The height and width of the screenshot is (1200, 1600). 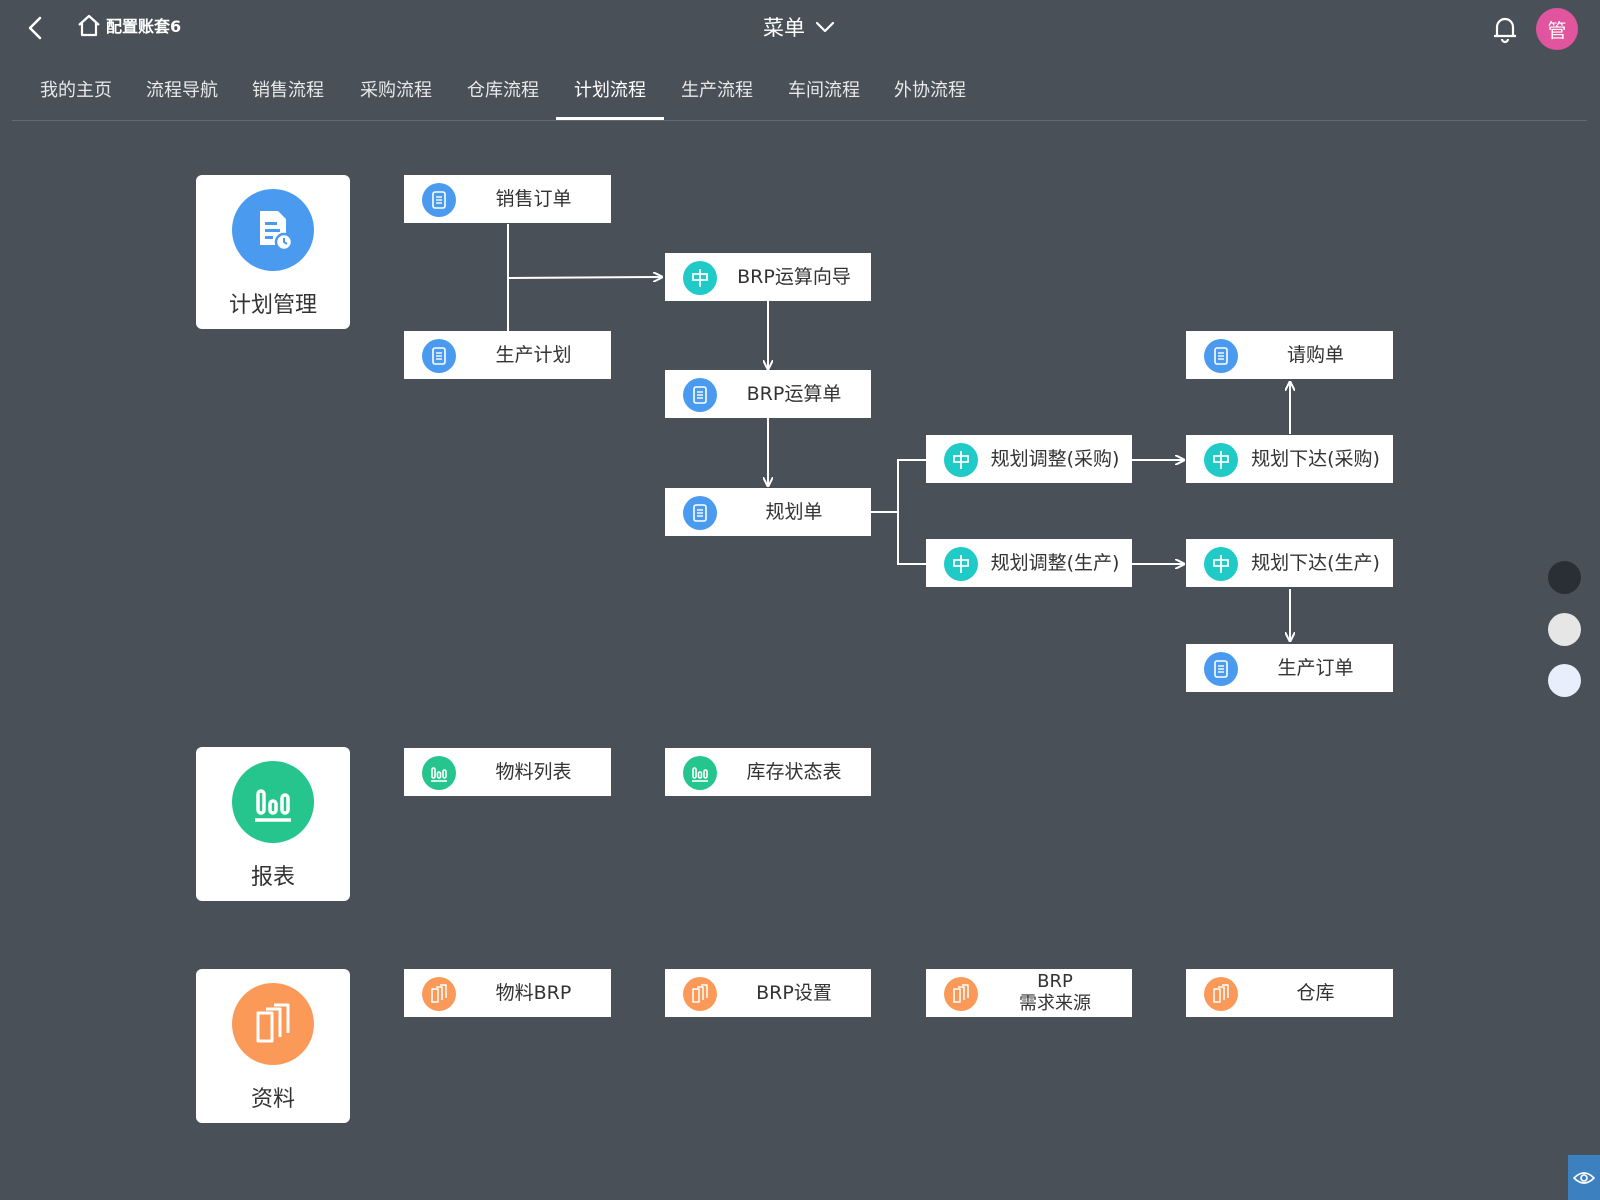 What do you see at coordinates (1315, 563) in the screenshot?
I see `node-label: 规划下达(生产)` at bounding box center [1315, 563].